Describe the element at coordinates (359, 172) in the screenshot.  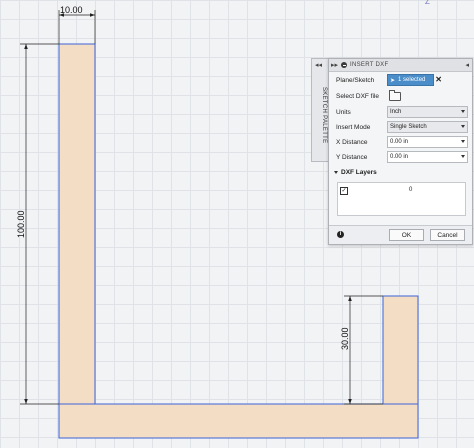
I see `dxf-layers-title: DXF Layers` at that location.